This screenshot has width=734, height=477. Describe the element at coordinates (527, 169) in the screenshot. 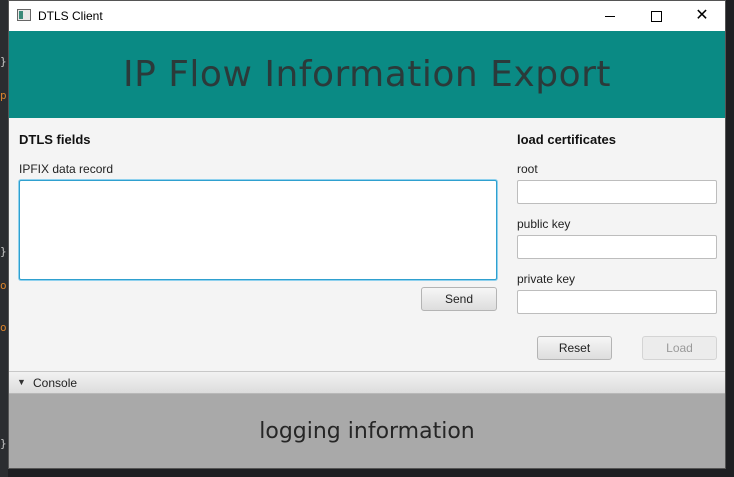

I see `root-label: root` at that location.